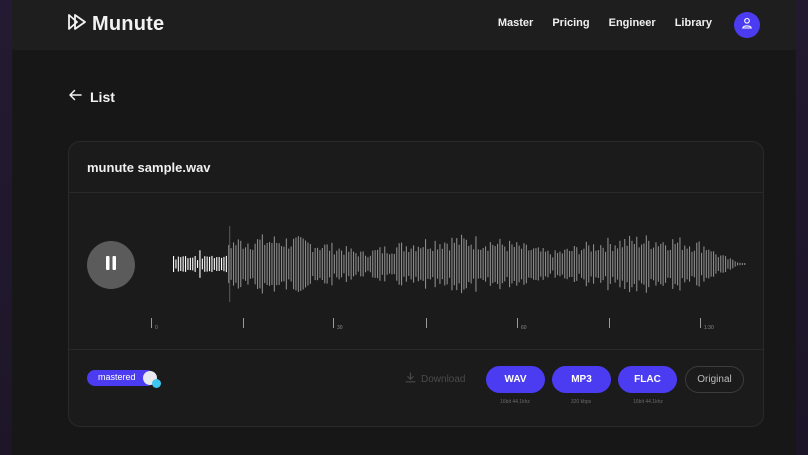 The height and width of the screenshot is (455, 808). I want to click on mp3-button: MP3, so click(581, 379).